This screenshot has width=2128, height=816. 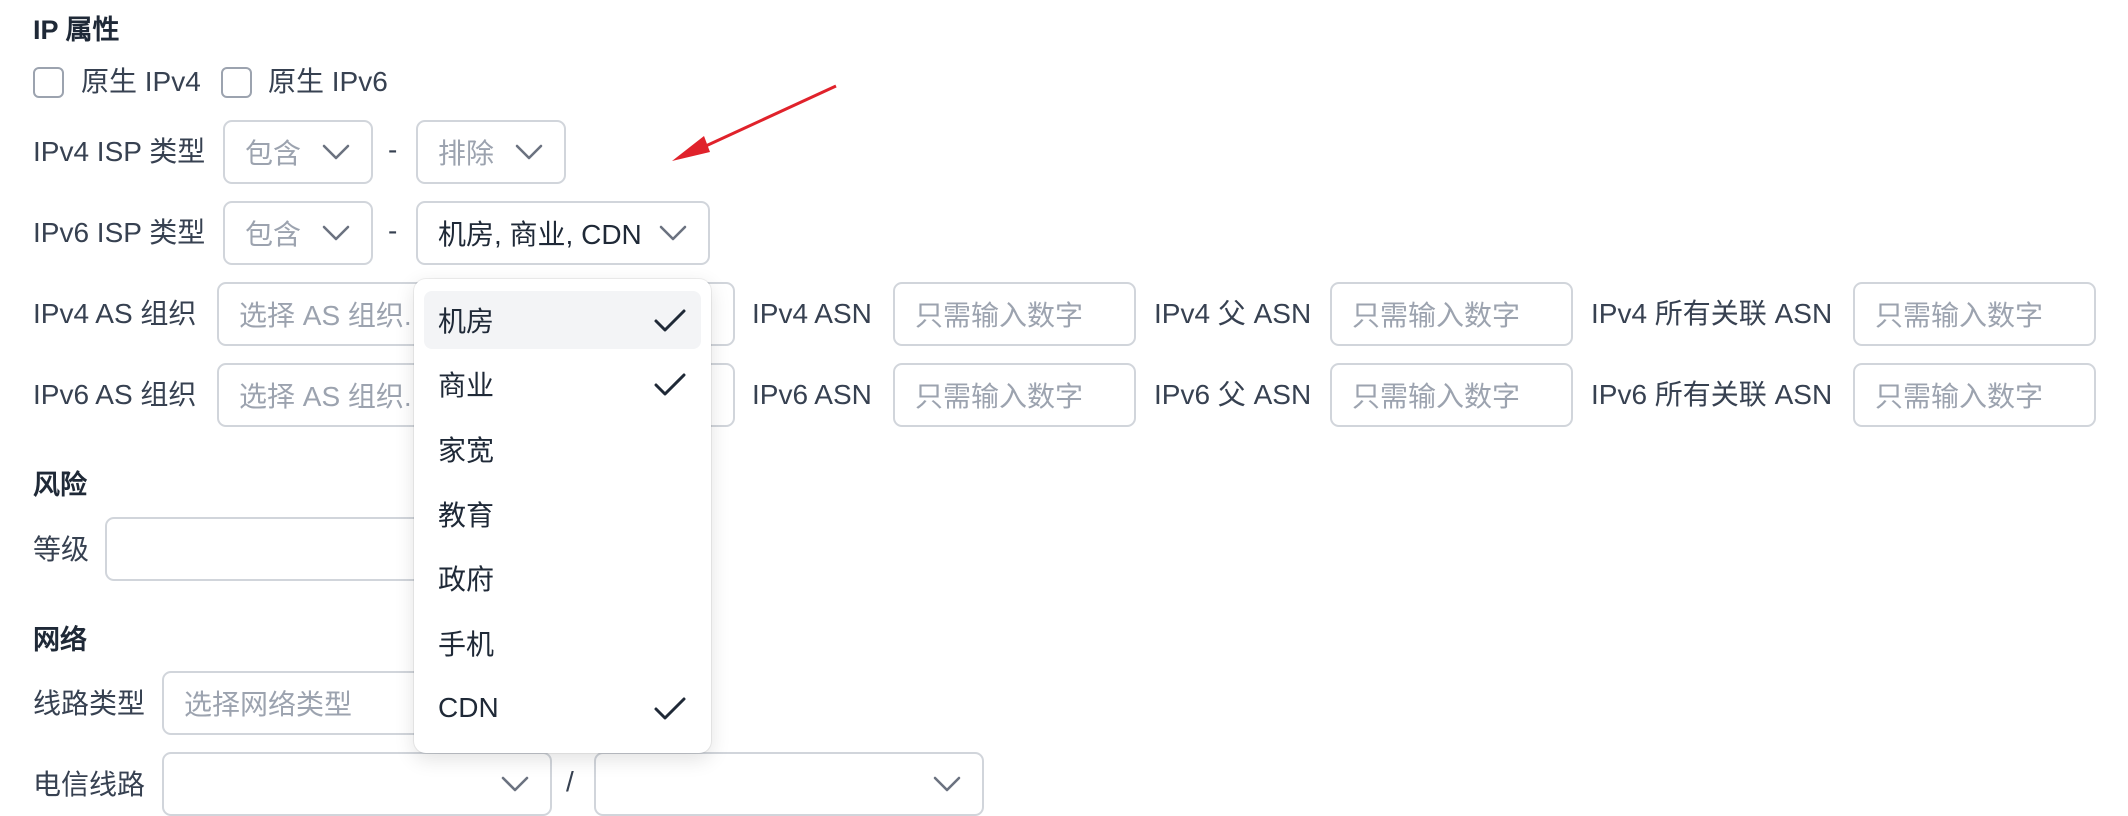 I want to click on ipv6-all-asn-placeholder: 只需输入数字, so click(x=1959, y=396).